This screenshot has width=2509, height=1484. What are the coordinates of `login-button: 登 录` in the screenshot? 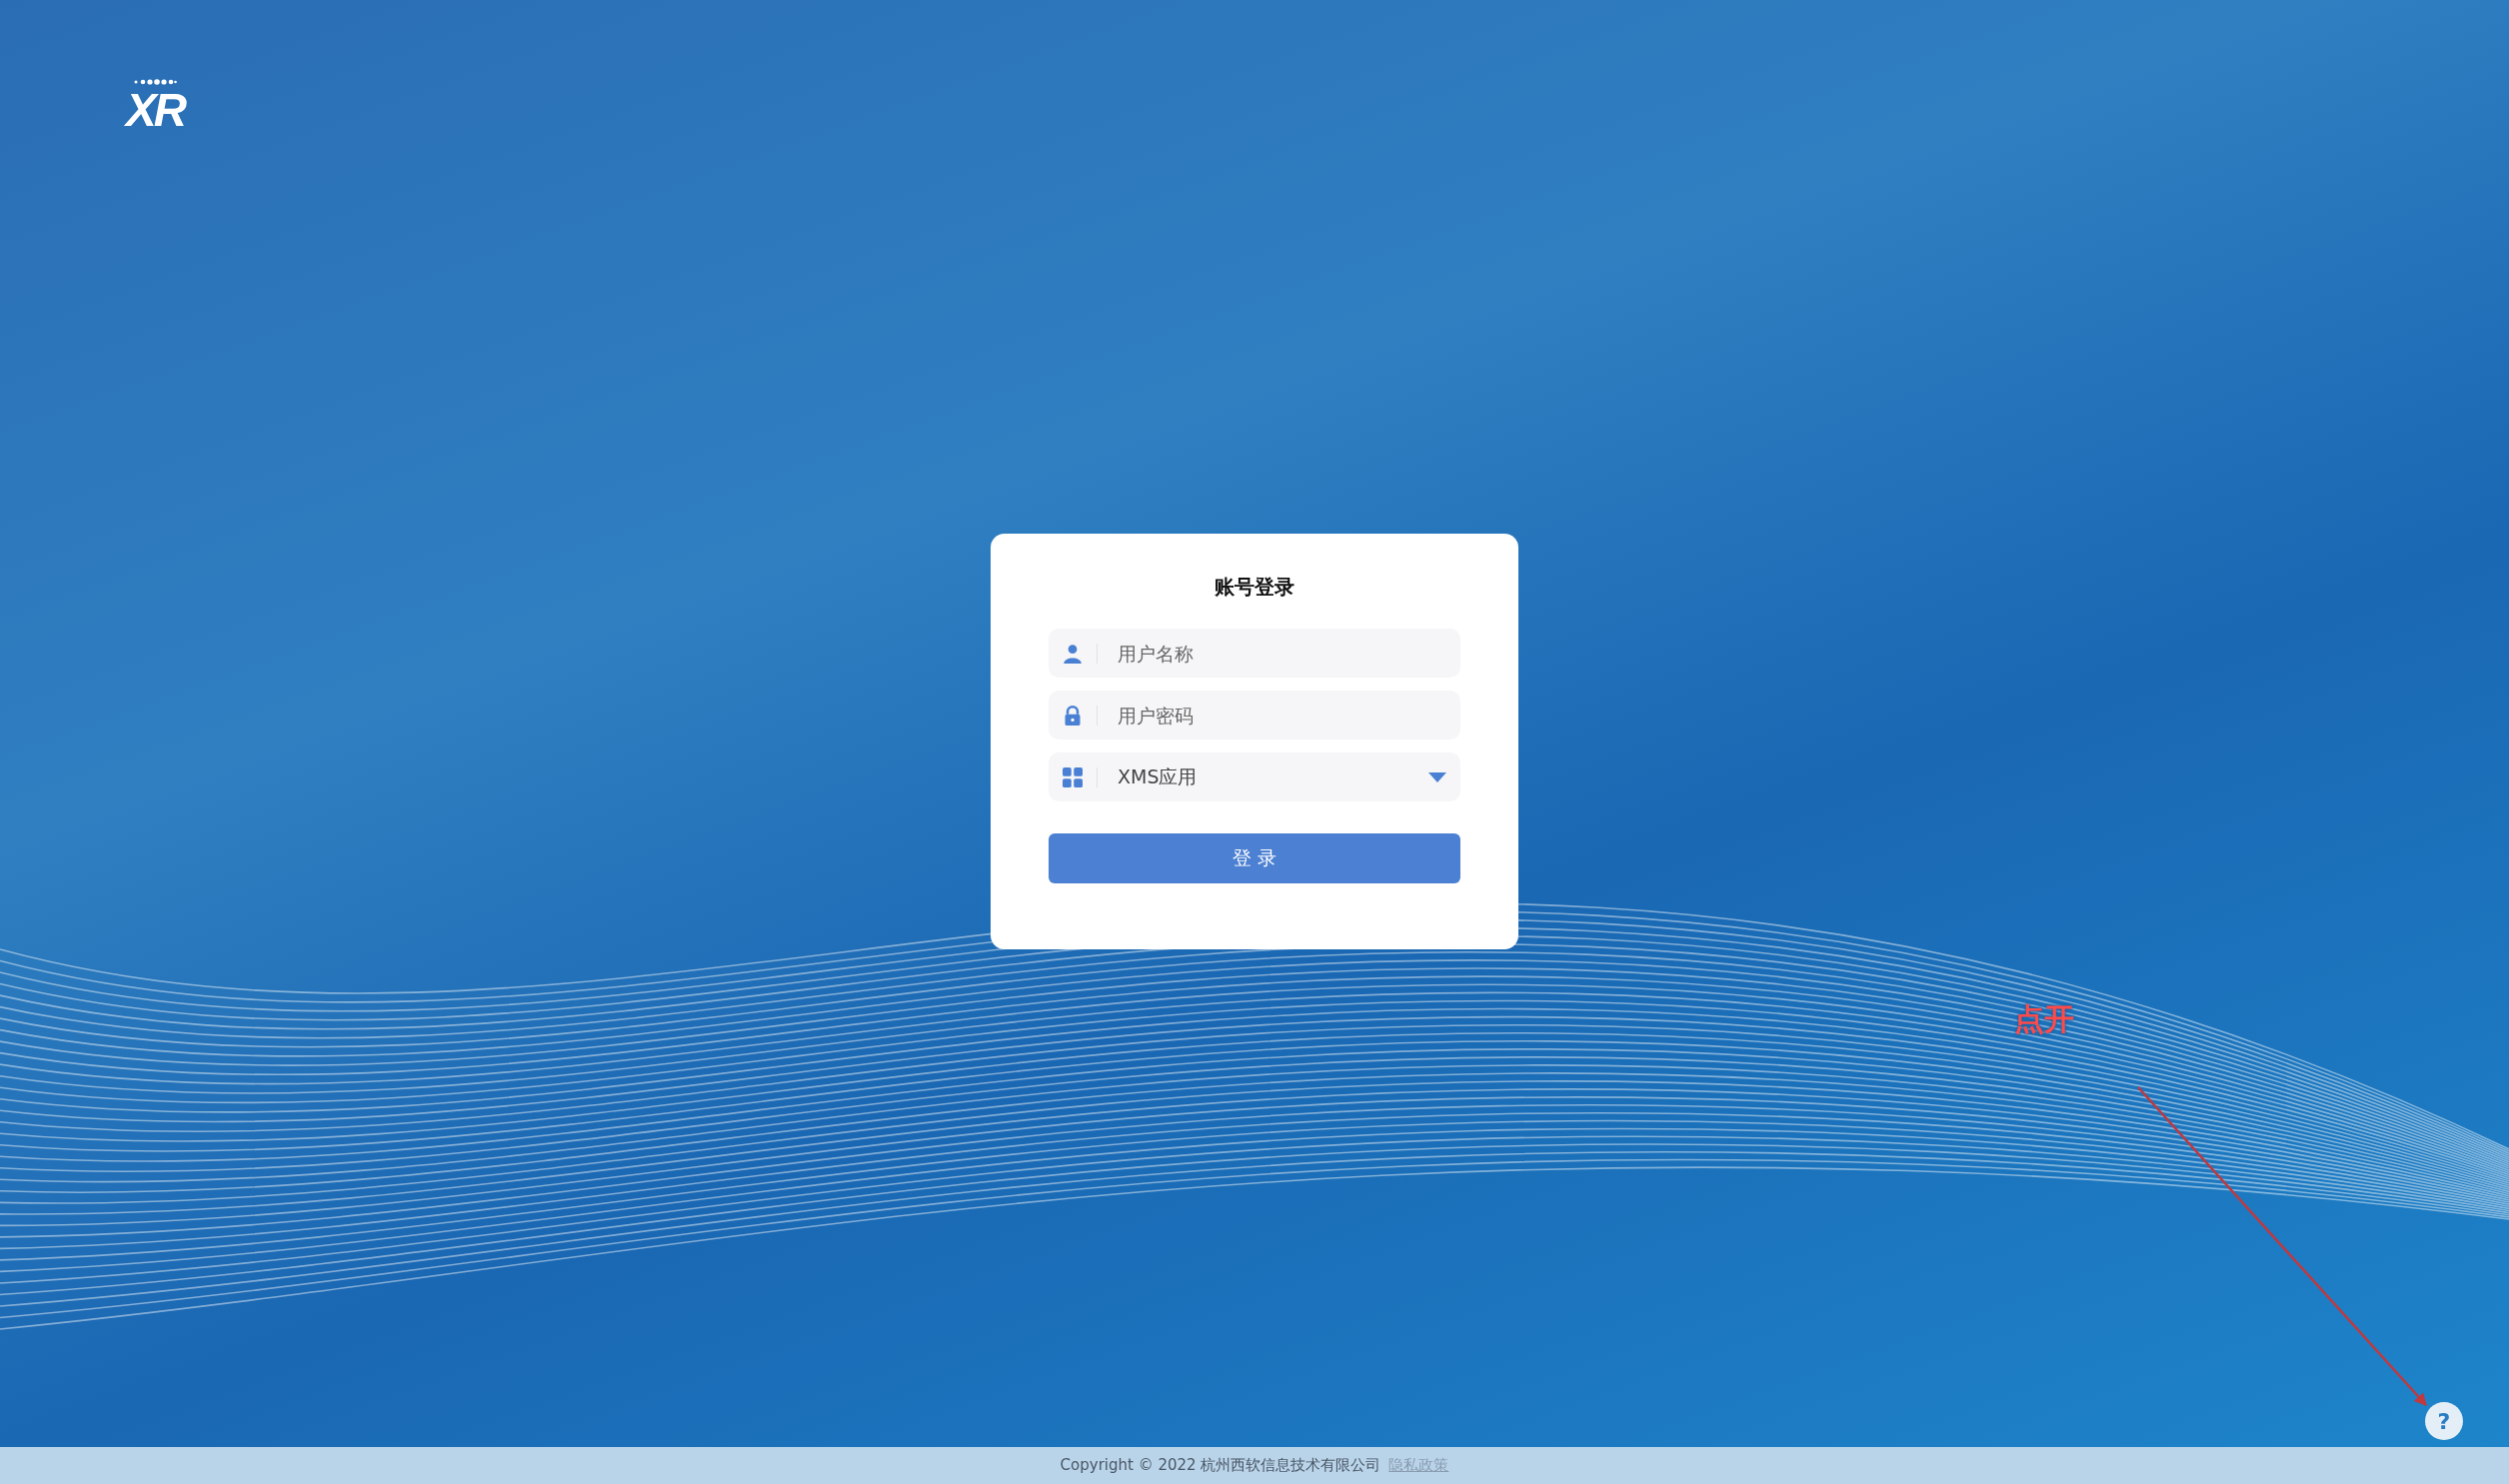 It's located at (1254, 858).